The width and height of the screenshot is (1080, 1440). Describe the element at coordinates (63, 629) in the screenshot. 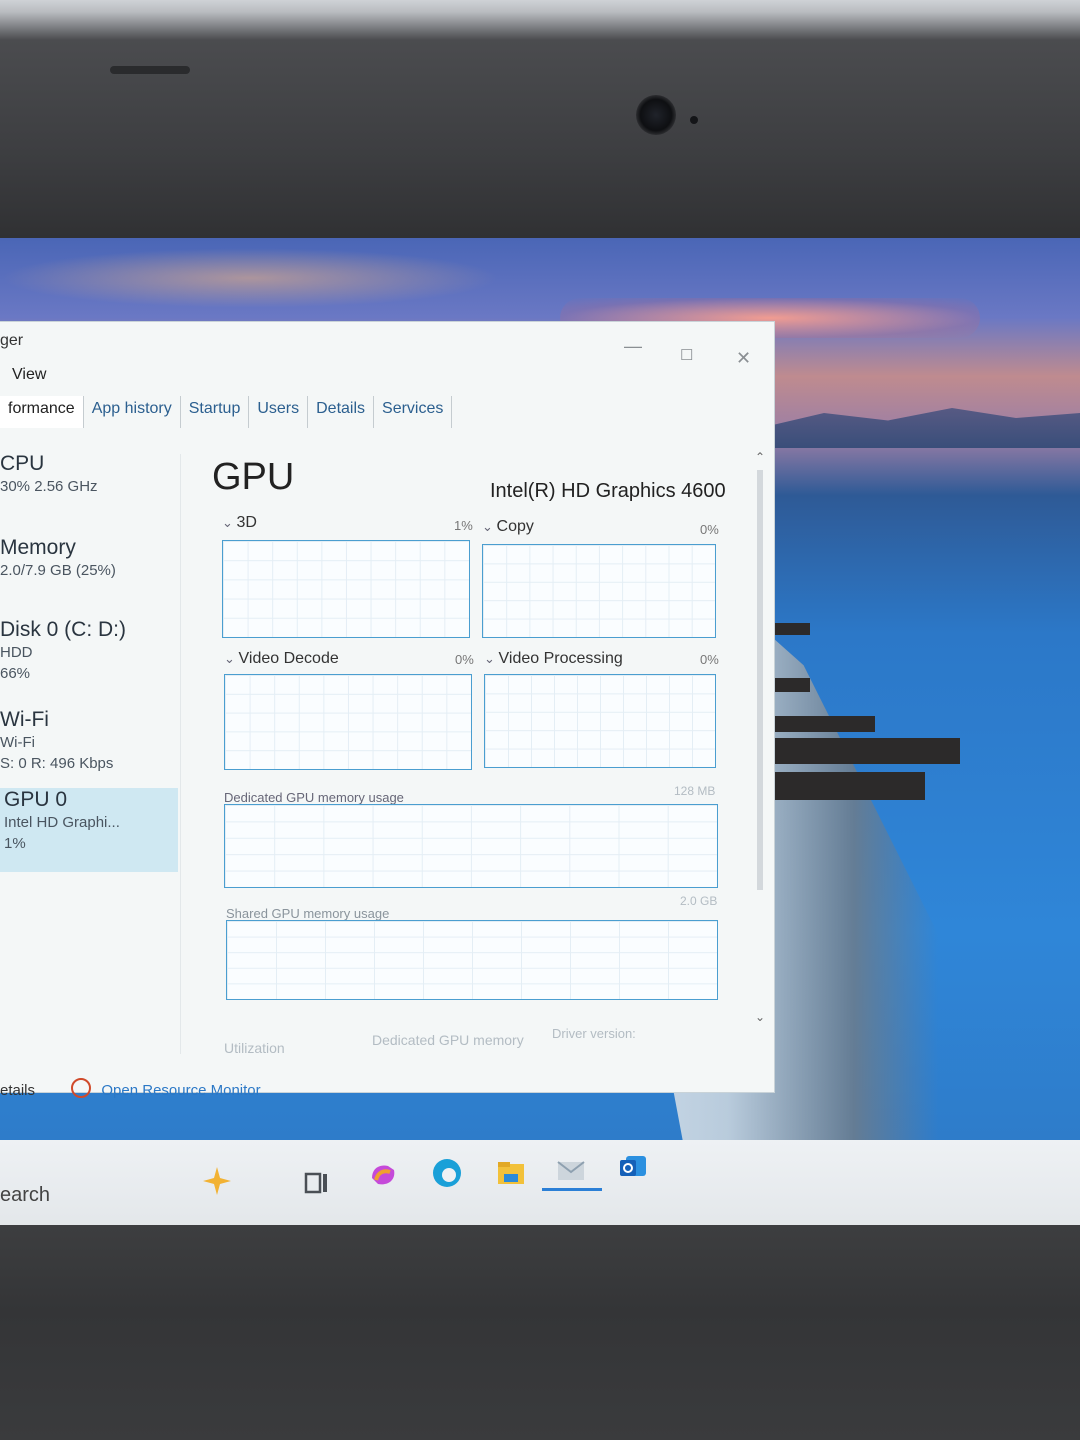

I see `resource-title: Disk 0 (C: D:)` at that location.